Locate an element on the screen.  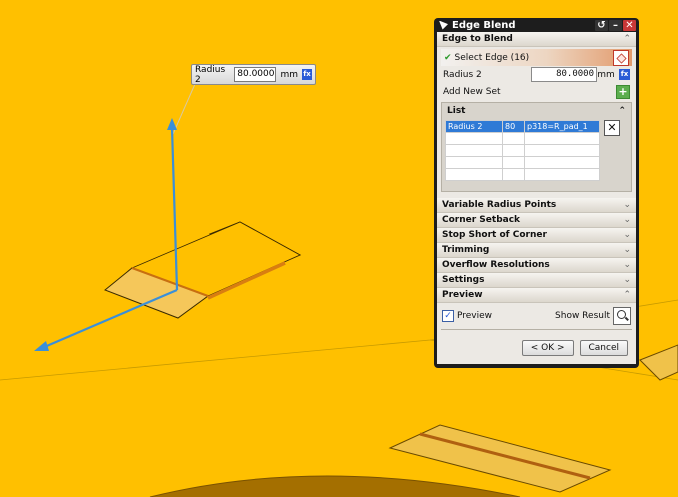
table-row: Radius 2 80 p318=R_pad_1 is located at coordinates (522, 126).